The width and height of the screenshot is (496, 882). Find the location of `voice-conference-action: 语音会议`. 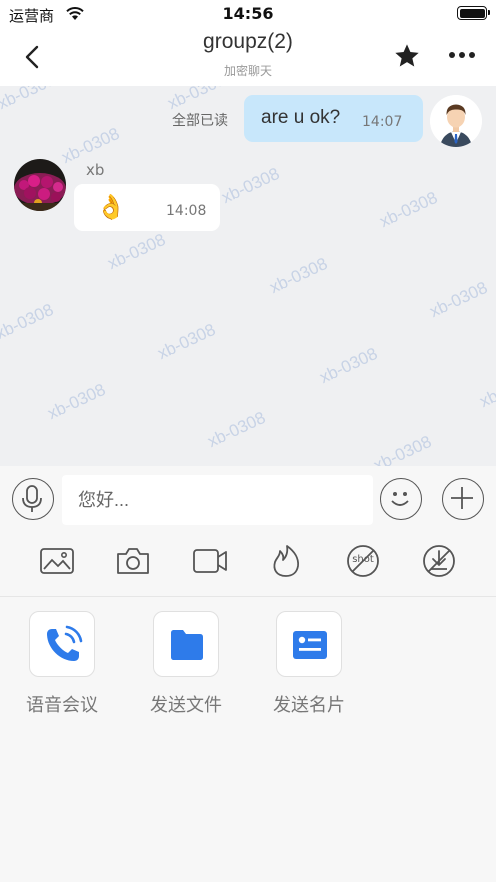

voice-conference-action: 语音会议 is located at coordinates (62, 666).